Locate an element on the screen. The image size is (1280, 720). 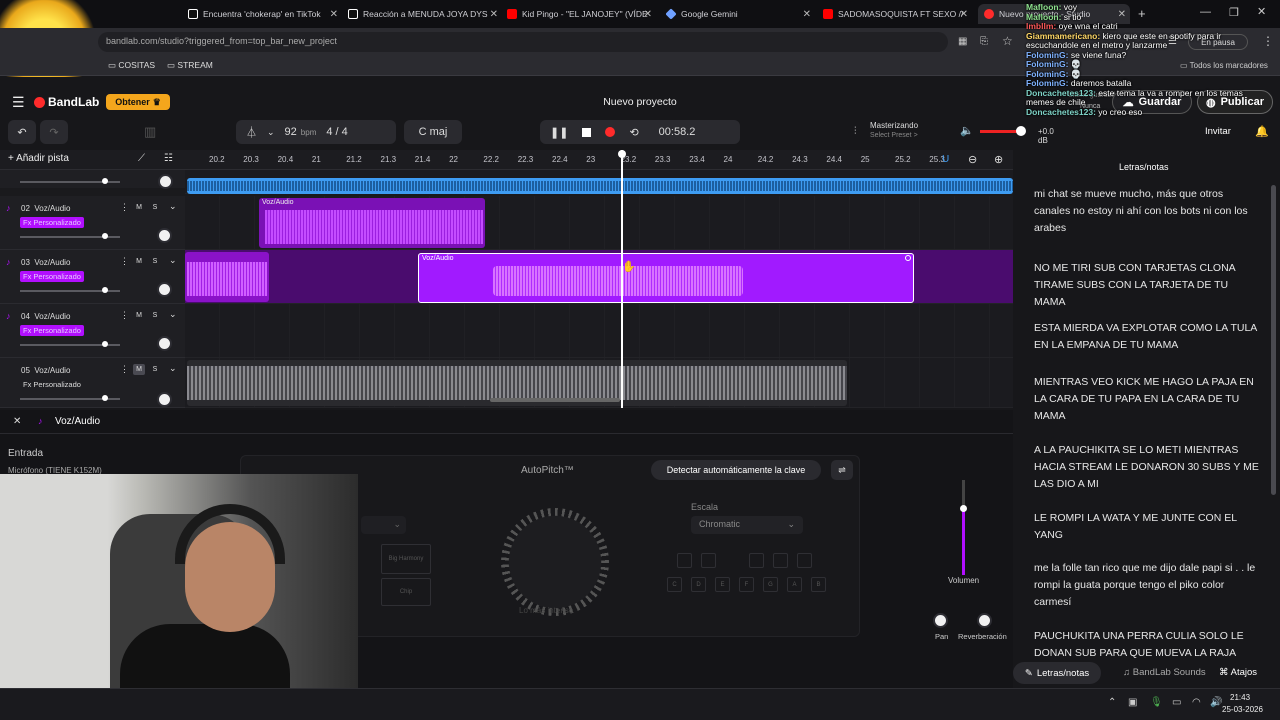
project-title: Nuevo proyecto is located at coordinates (640, 102).